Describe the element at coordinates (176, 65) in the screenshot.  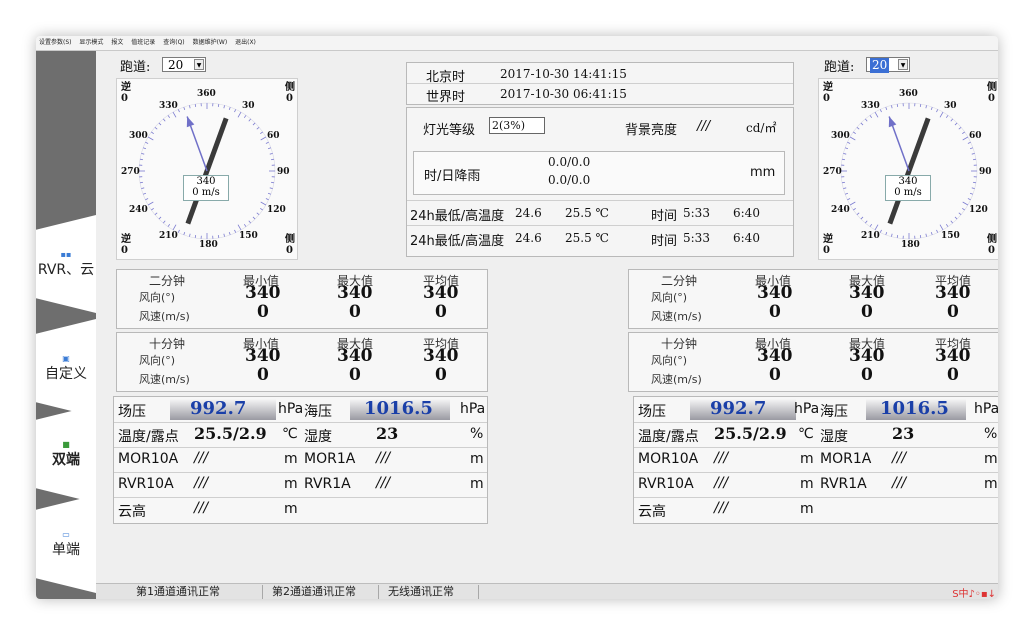
I see `left-runway-value: 20` at that location.